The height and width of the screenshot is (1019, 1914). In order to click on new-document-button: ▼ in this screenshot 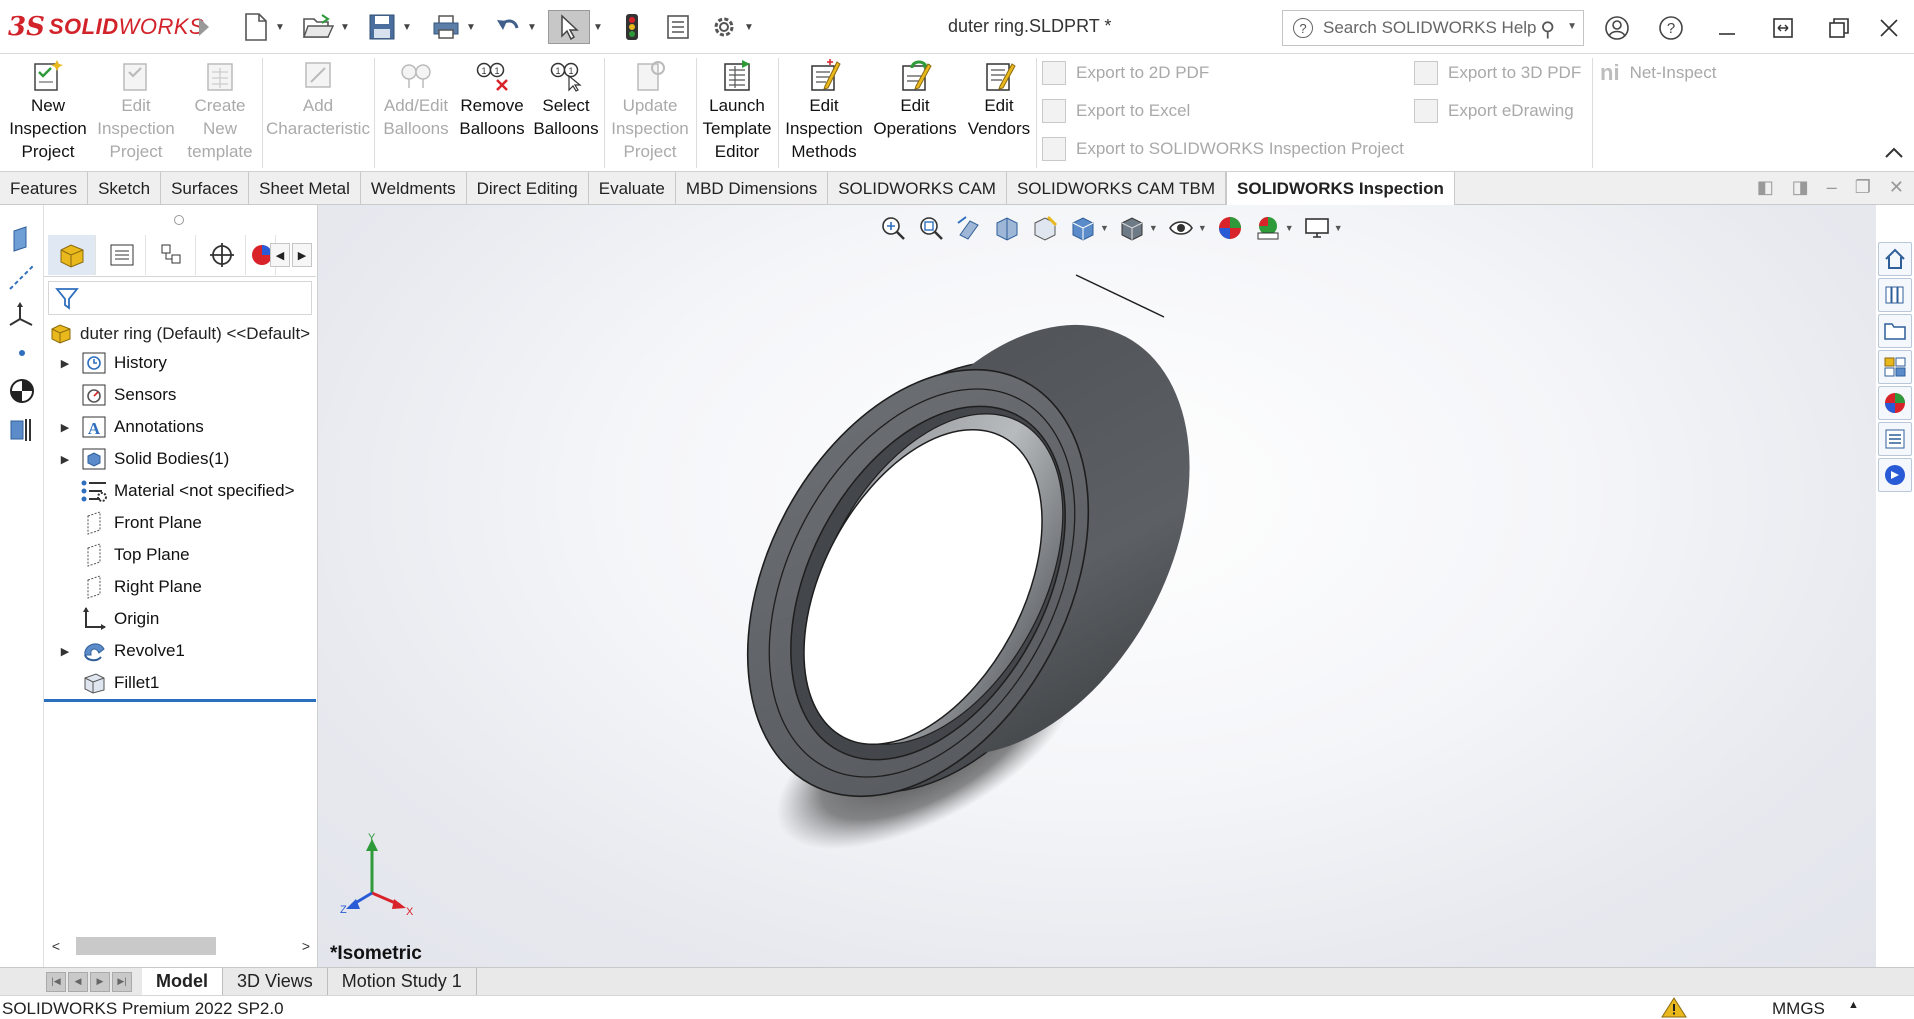, I will do `click(264, 27)`.